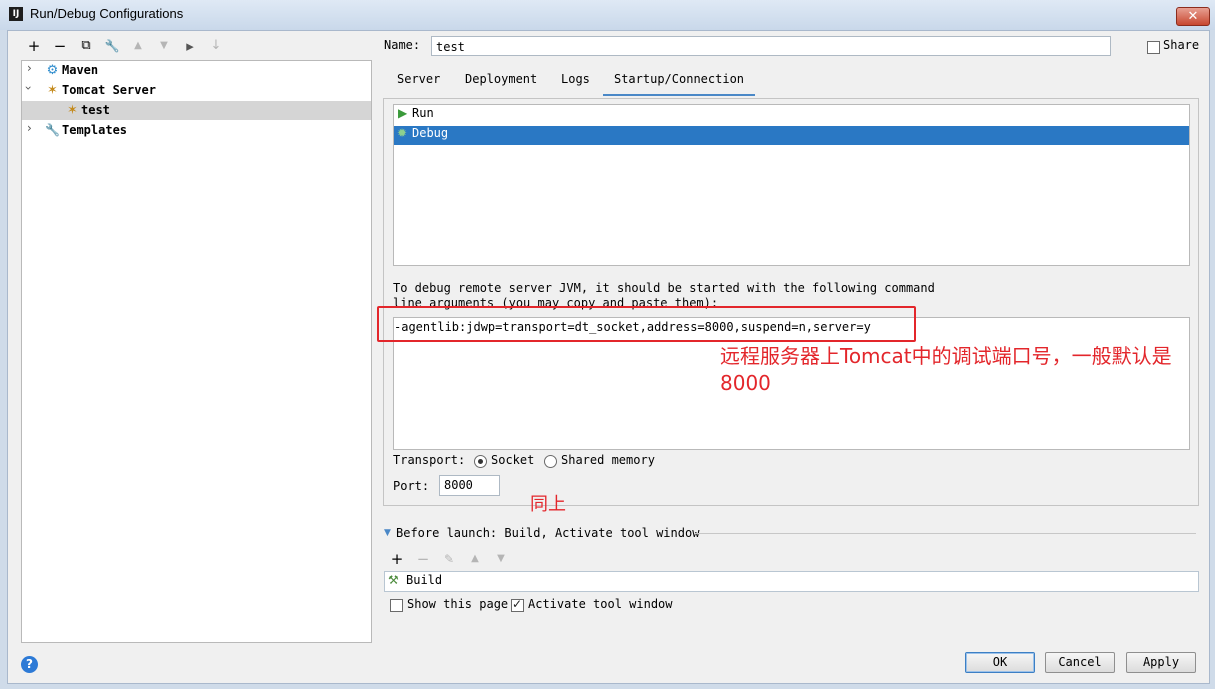 The height and width of the screenshot is (689, 1215). I want to click on socket-radio-label: Socket, so click(513, 460).